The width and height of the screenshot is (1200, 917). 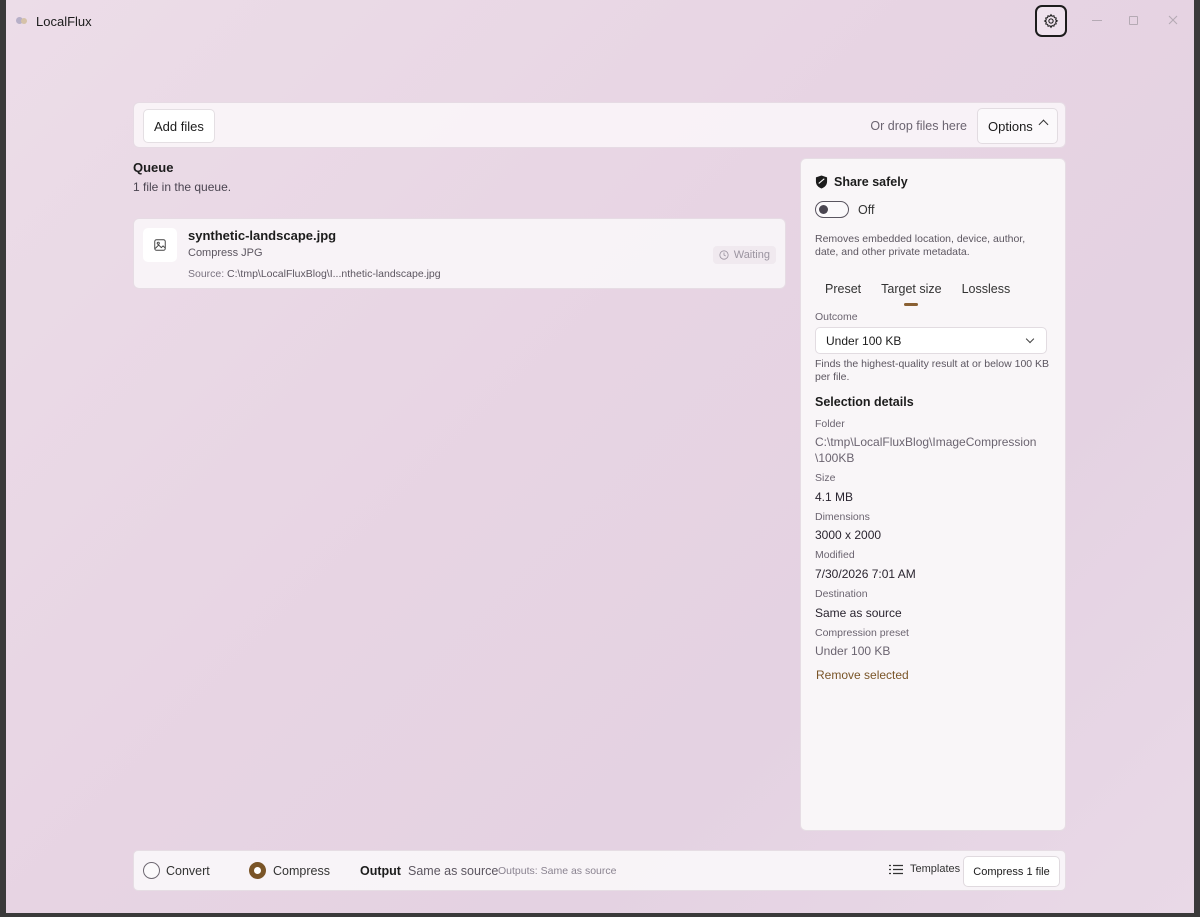 I want to click on compress-files-button: Compress 1 file, so click(x=1011, y=871).